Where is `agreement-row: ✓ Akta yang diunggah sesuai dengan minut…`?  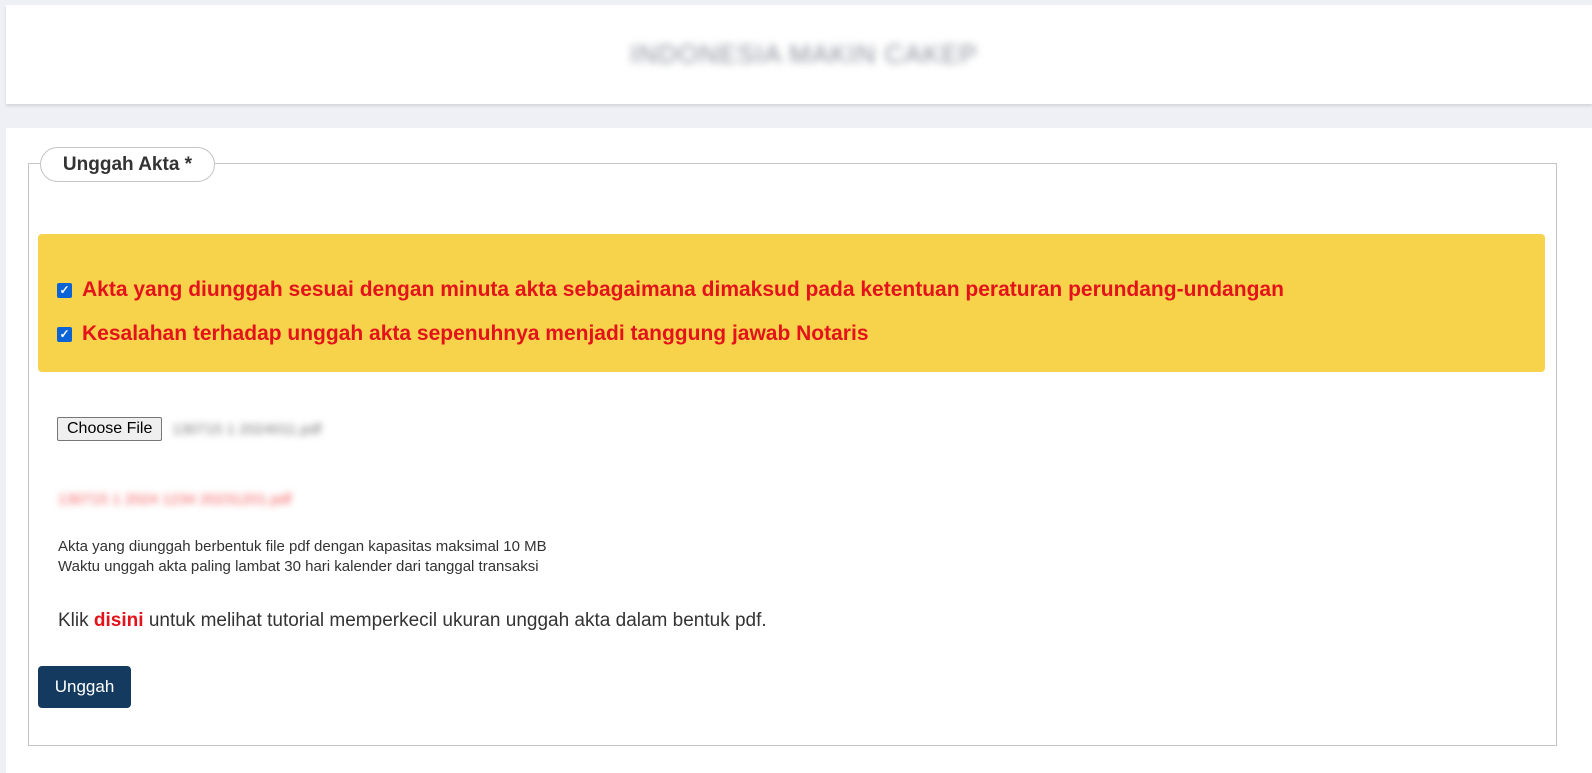
agreement-row: ✓ Akta yang diunggah sesuai dengan minut… is located at coordinates (791, 290).